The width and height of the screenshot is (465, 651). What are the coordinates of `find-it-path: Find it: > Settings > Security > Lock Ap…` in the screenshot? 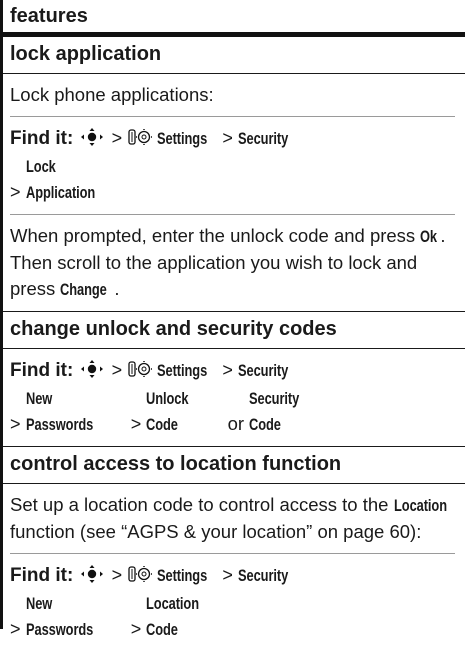 It's located at (232, 165).